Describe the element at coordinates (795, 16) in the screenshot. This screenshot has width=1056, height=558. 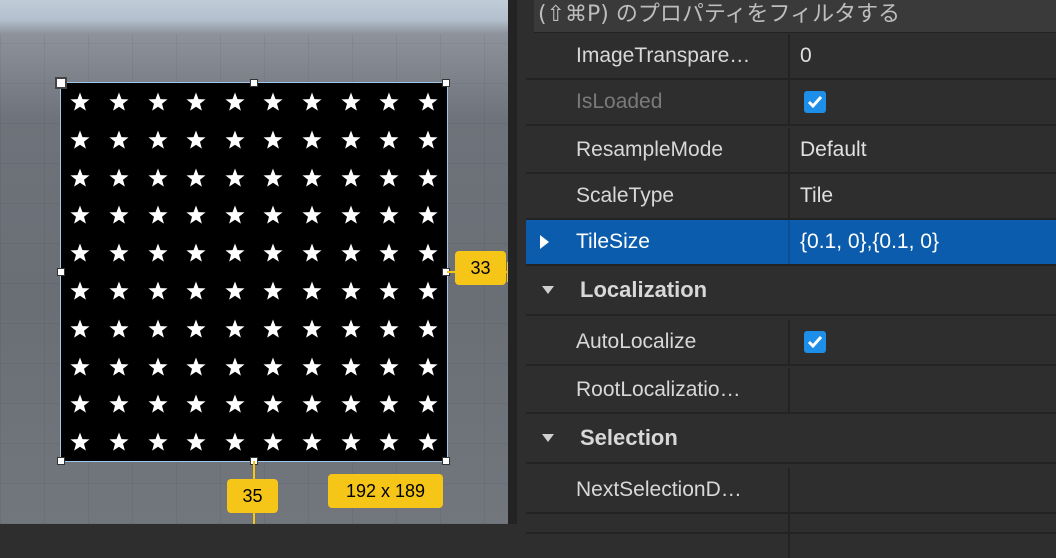
I see `property-filter-input: (⇧⌘P) のプロパティをフィルタする` at that location.